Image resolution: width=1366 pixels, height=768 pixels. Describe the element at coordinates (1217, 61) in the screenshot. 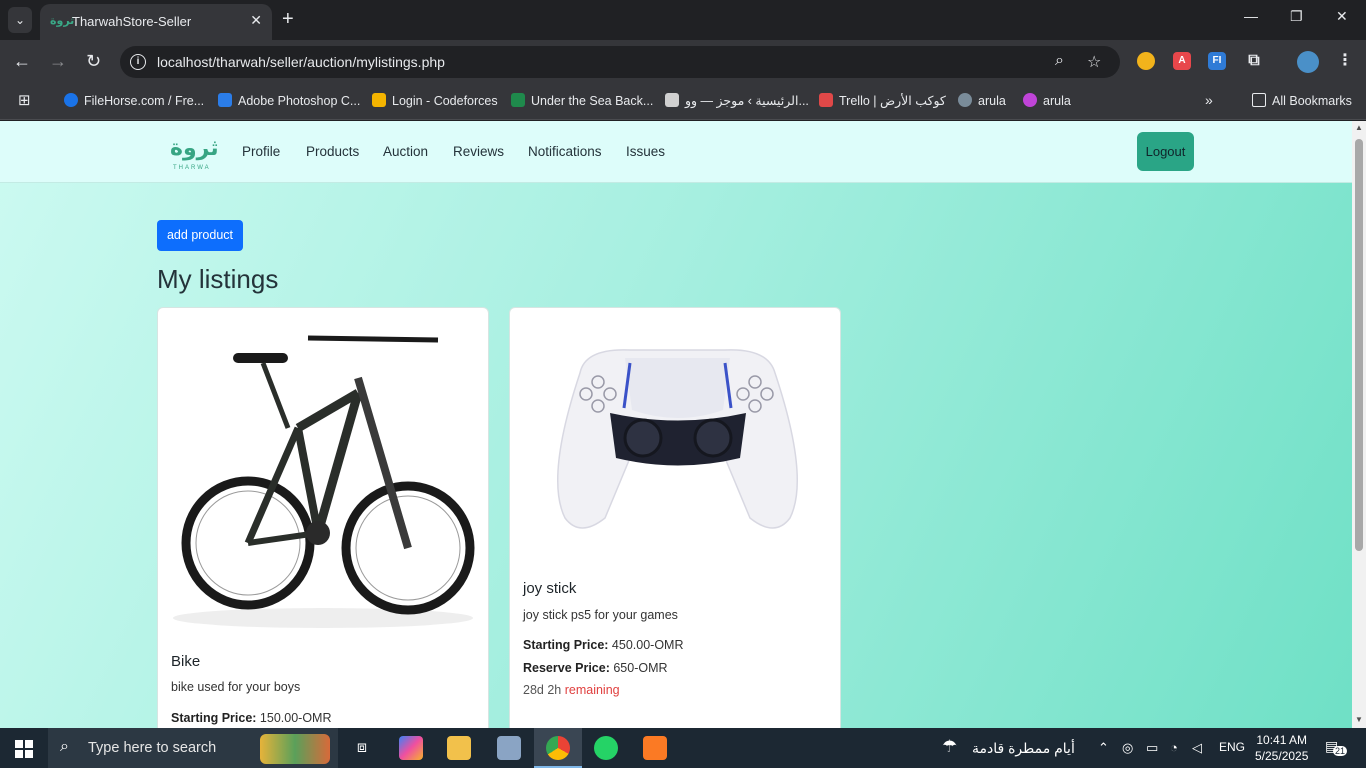

I see `extension-fi-icon: FI` at that location.